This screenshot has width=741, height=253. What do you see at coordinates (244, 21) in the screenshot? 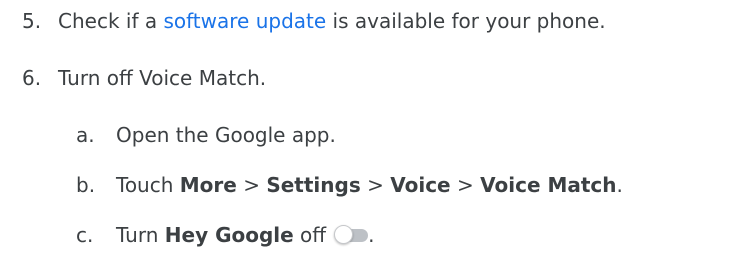
I see `software-update-link: software update` at bounding box center [244, 21].